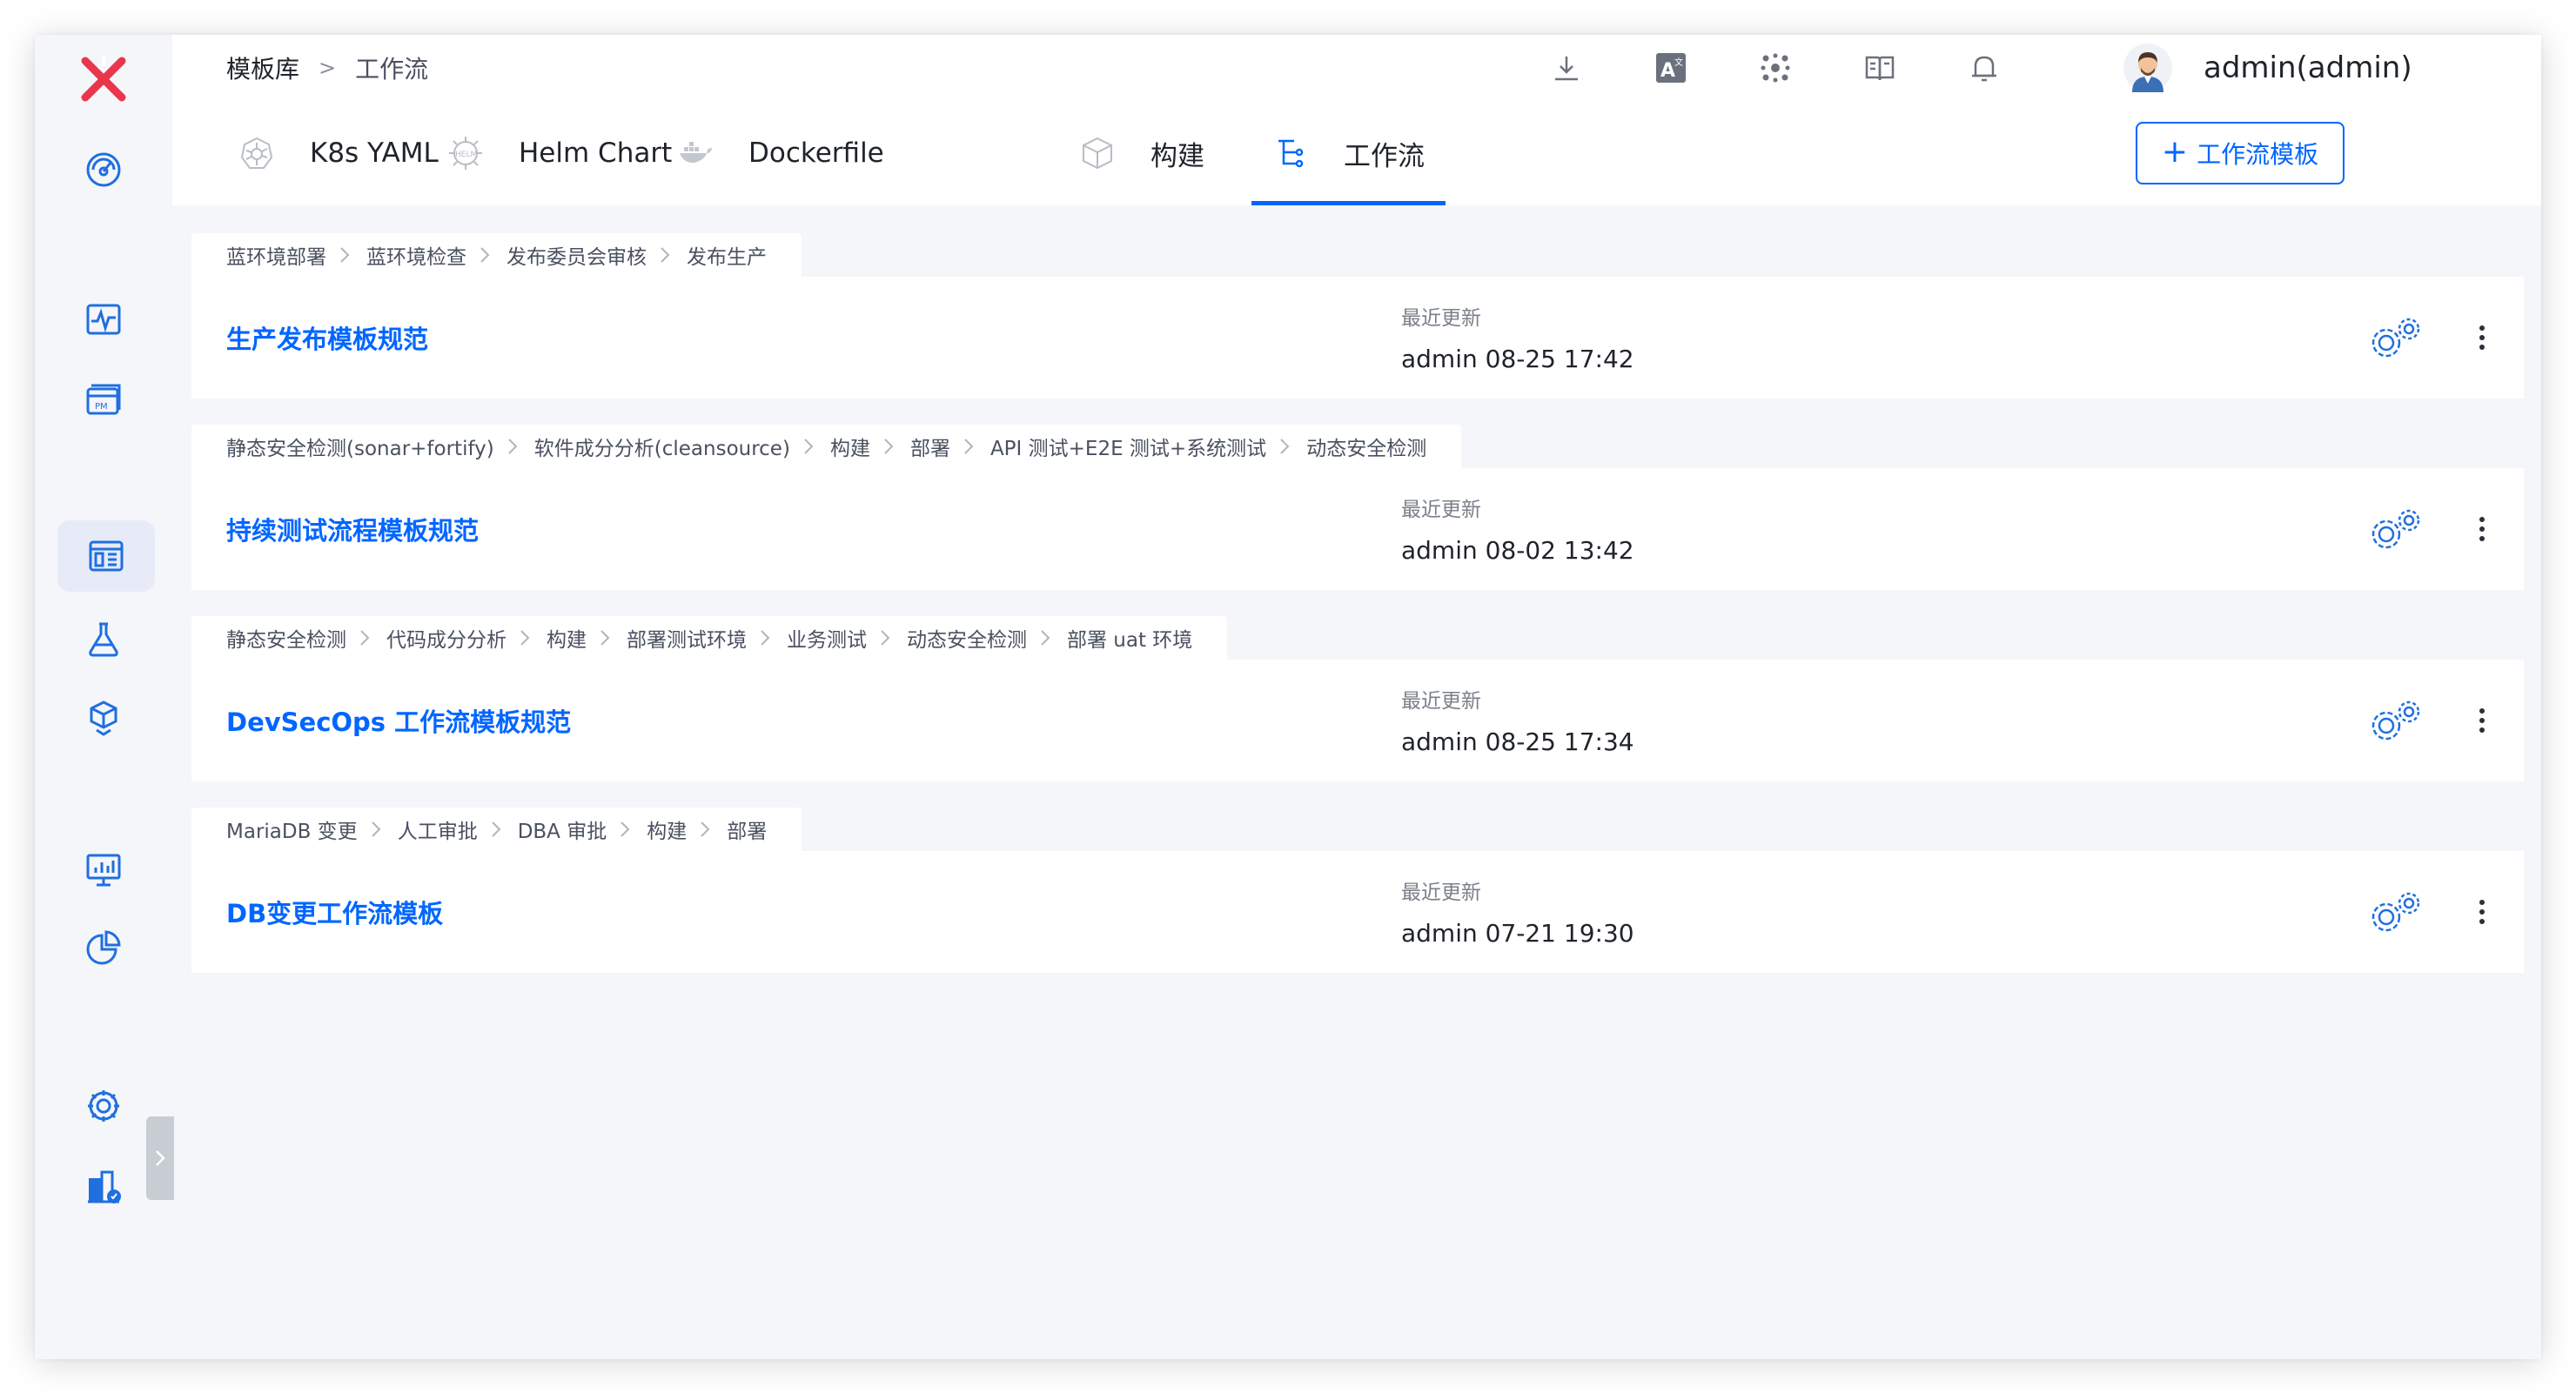 The height and width of the screenshot is (1394, 2576). What do you see at coordinates (727, 257) in the screenshot?
I see `workflow-stage: 发布生产` at bounding box center [727, 257].